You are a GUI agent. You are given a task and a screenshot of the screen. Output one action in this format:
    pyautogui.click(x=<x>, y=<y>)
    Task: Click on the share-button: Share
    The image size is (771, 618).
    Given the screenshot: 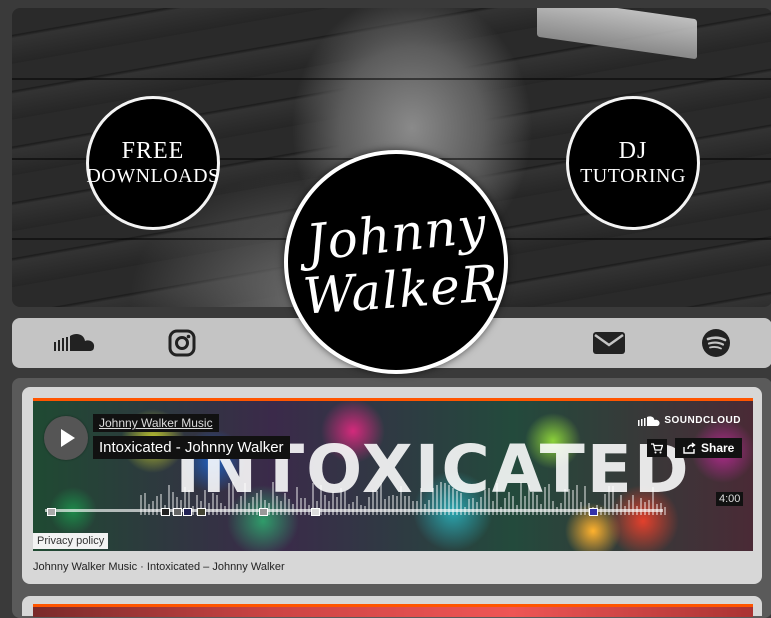 What is the action you would take?
    pyautogui.click(x=709, y=448)
    